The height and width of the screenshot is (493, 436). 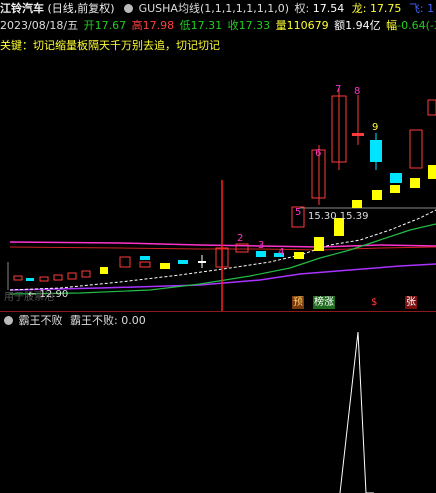 I want to click on sub-indicator-toggle-icon, so click(x=8, y=320).